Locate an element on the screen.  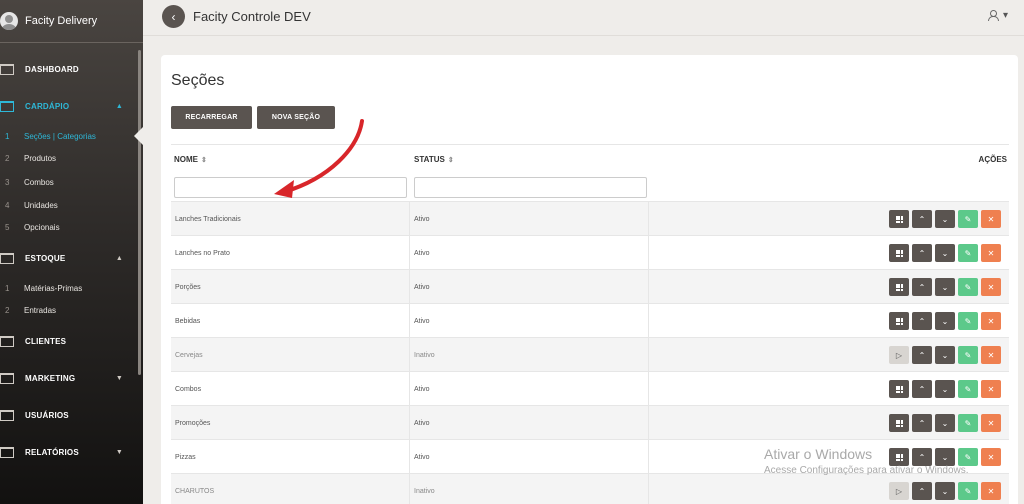
avatar is located at coordinates (9, 21).